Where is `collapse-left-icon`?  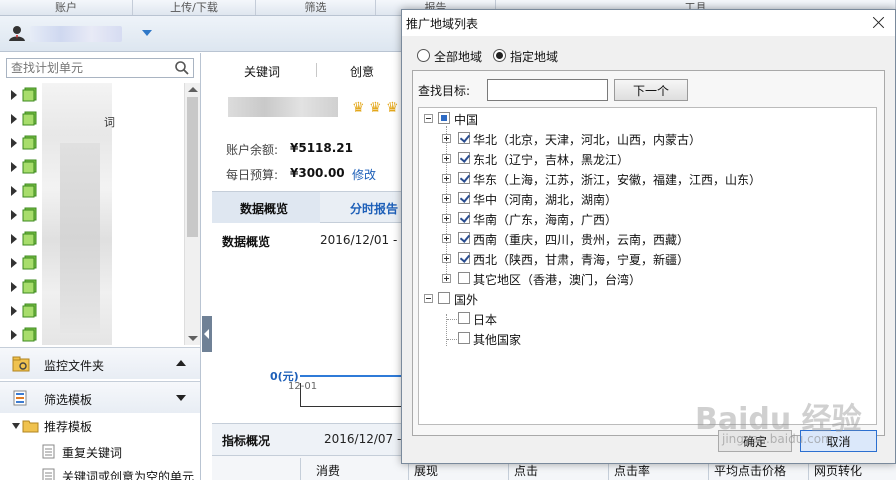
collapse-left-icon is located at coordinates (206, 334).